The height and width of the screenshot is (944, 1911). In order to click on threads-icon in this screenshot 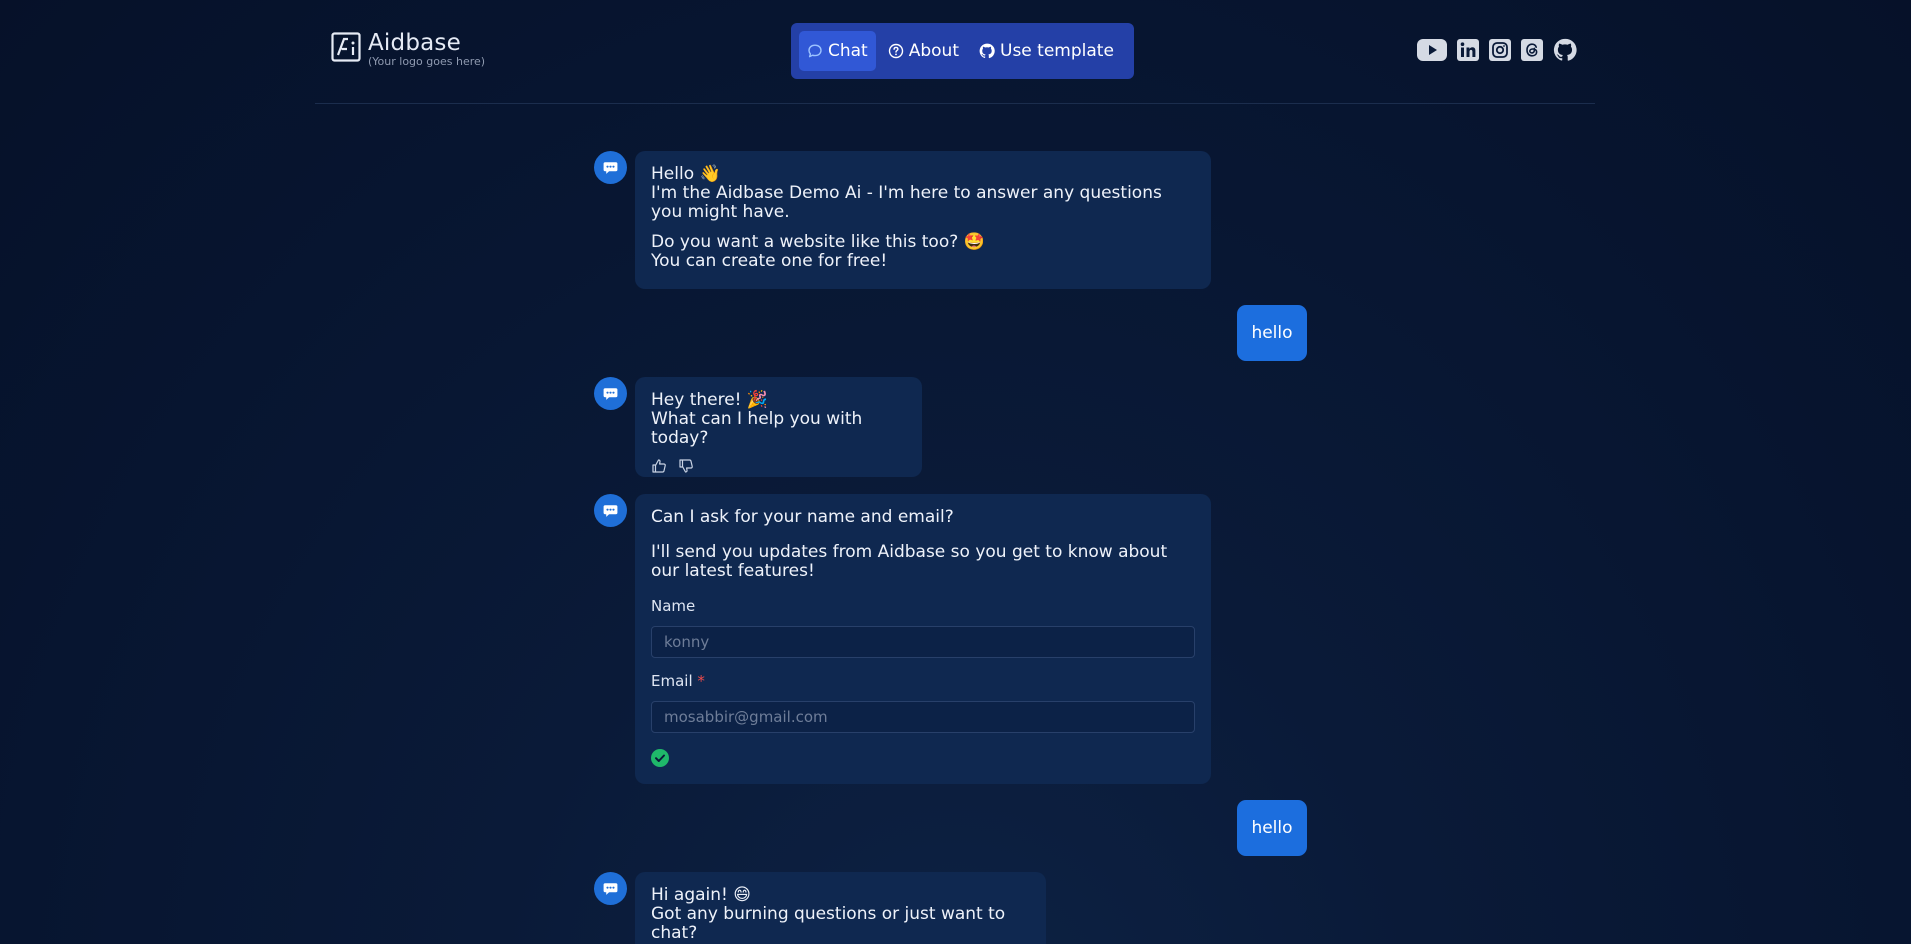, I will do `click(1532, 50)`.